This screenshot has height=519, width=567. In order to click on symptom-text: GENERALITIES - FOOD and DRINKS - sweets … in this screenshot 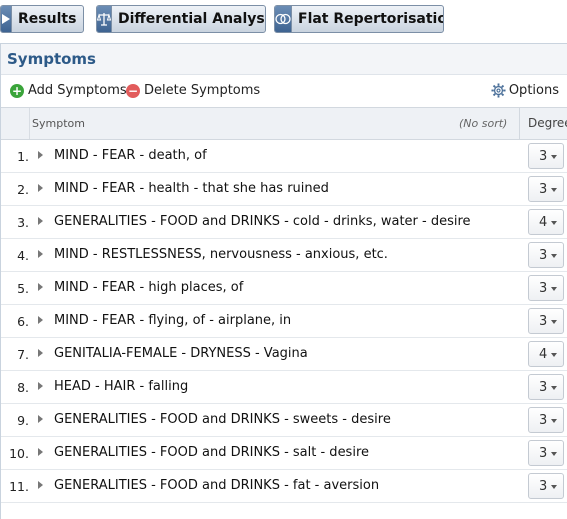, I will do `click(222, 419)`.